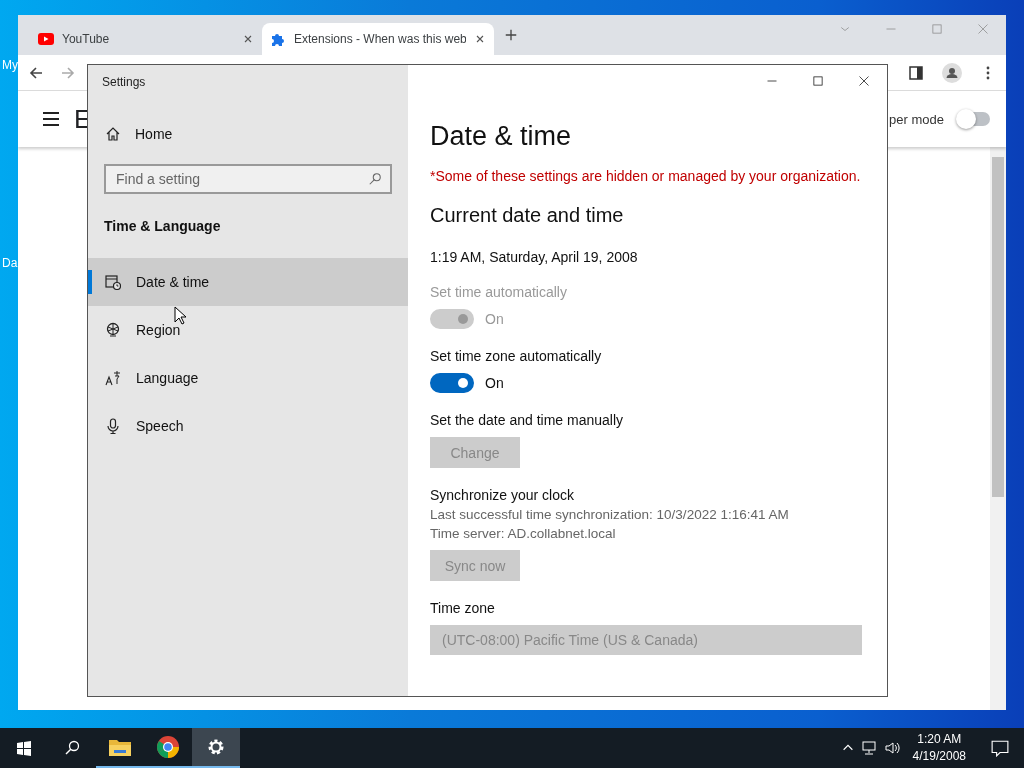  I want to click on menu-icon, so click(51, 119).